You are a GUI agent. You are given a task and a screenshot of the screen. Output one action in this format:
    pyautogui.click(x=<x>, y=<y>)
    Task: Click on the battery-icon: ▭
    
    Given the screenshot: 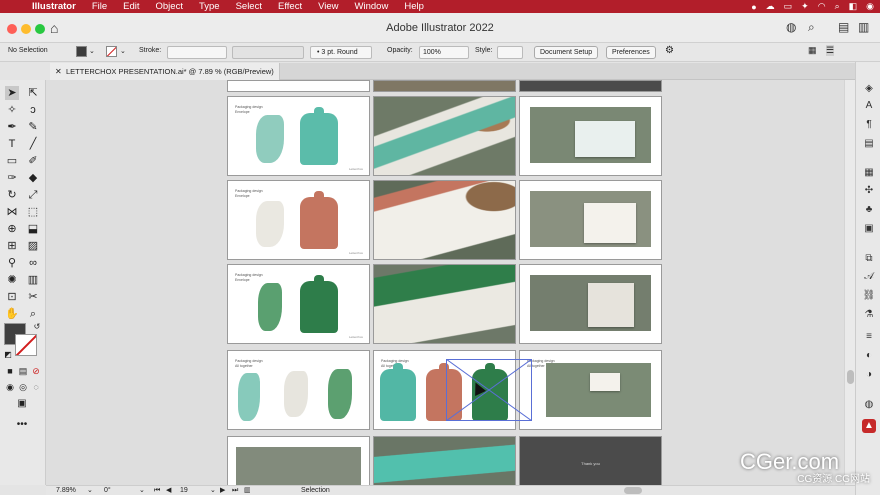 What is the action you would take?
    pyautogui.click(x=788, y=6)
    